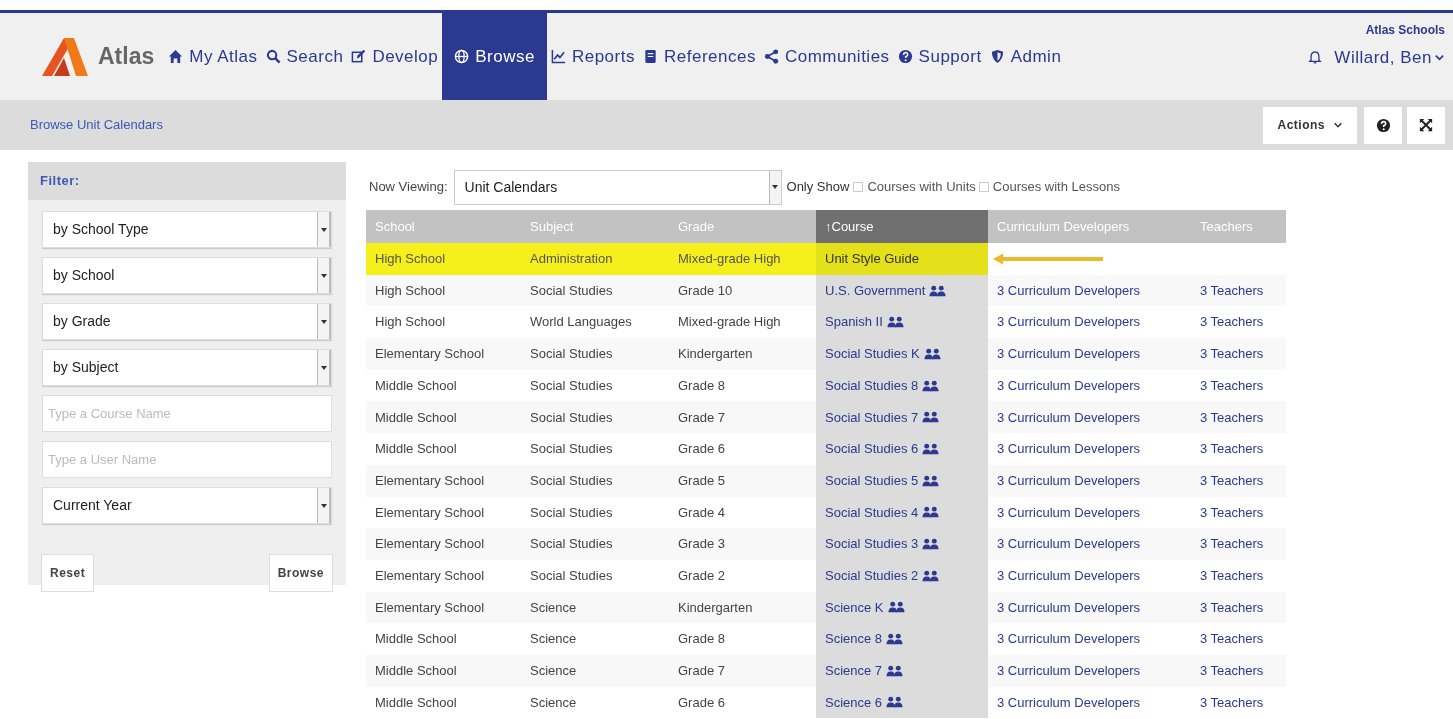 This screenshot has width=1453, height=719. What do you see at coordinates (701, 671) in the screenshot?
I see `table-cell-text: Grade 7` at bounding box center [701, 671].